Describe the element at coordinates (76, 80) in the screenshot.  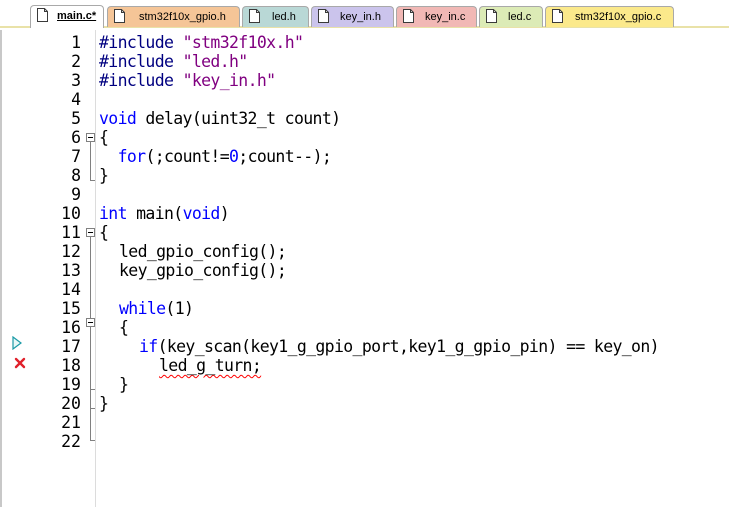
I see `line-number: 3` at that location.